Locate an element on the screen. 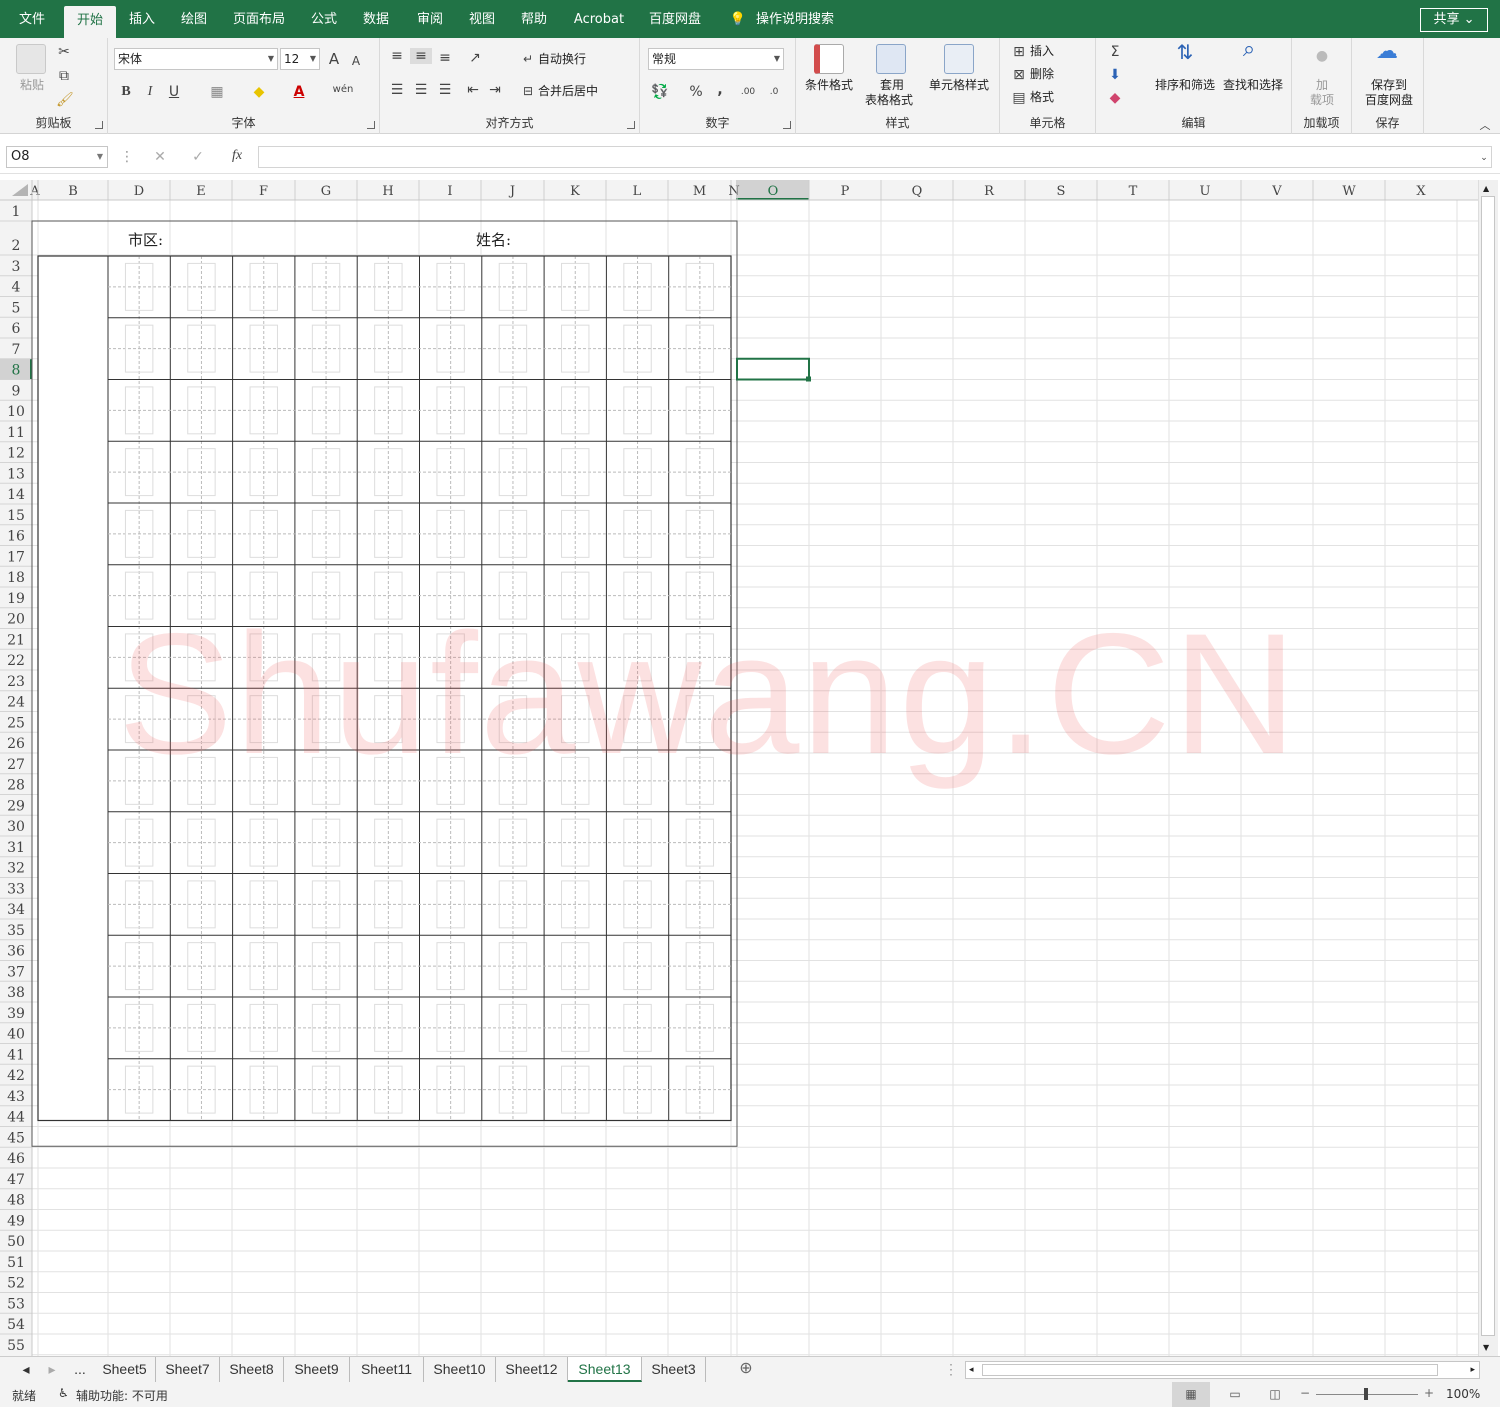 The width and height of the screenshot is (1500, 1407). sort-filter-button: 排序和筛选 is located at coordinates (1185, 85).